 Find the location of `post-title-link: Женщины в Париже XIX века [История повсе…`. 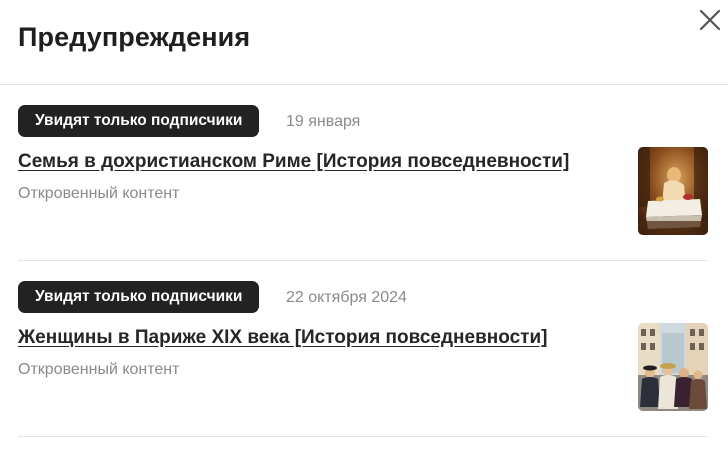

post-title-link: Женщины в Париже XIX века [История повсе… is located at coordinates (282, 338).